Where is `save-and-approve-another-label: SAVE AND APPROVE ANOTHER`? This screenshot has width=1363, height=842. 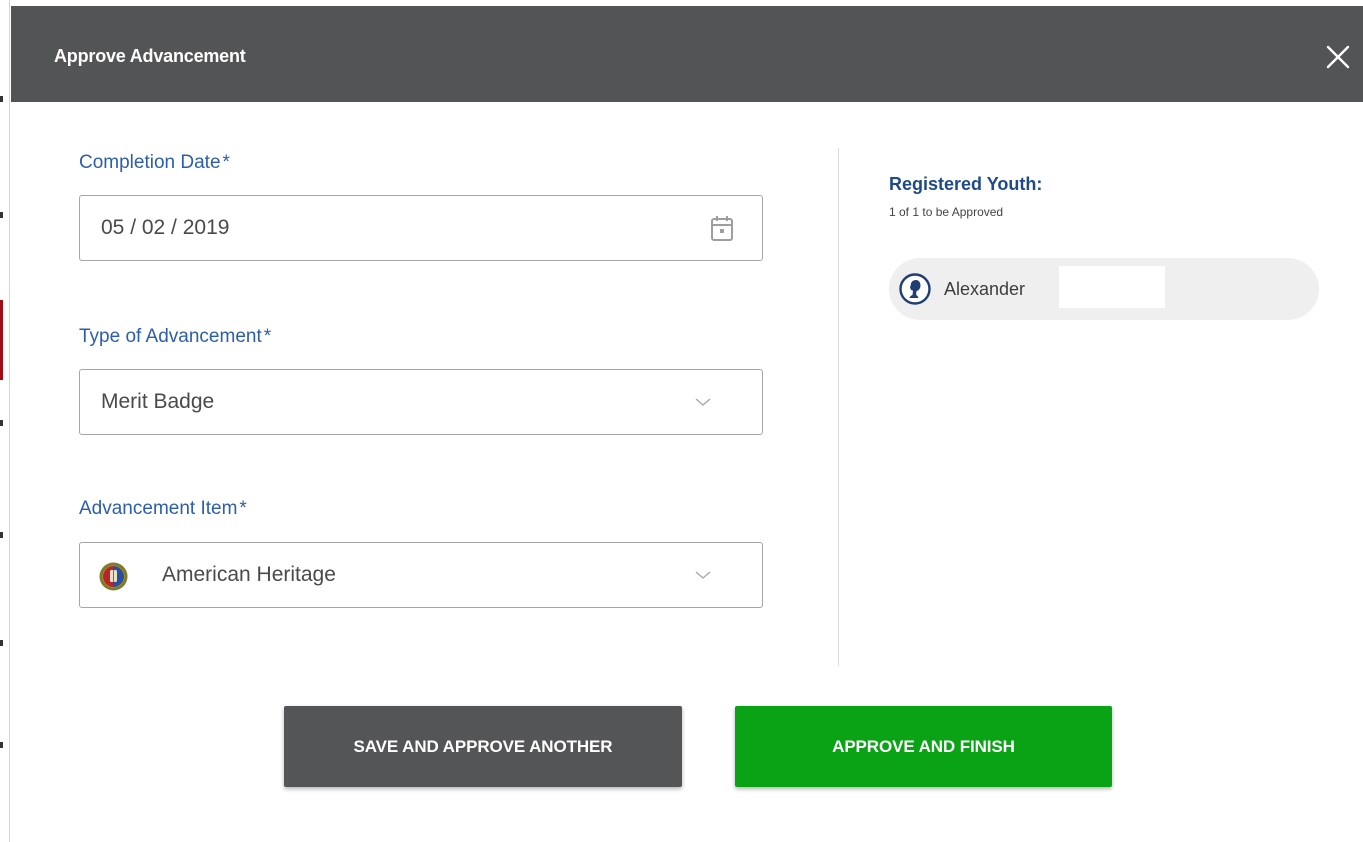
save-and-approve-another-label: SAVE AND APPROVE ANOTHER is located at coordinates (483, 746).